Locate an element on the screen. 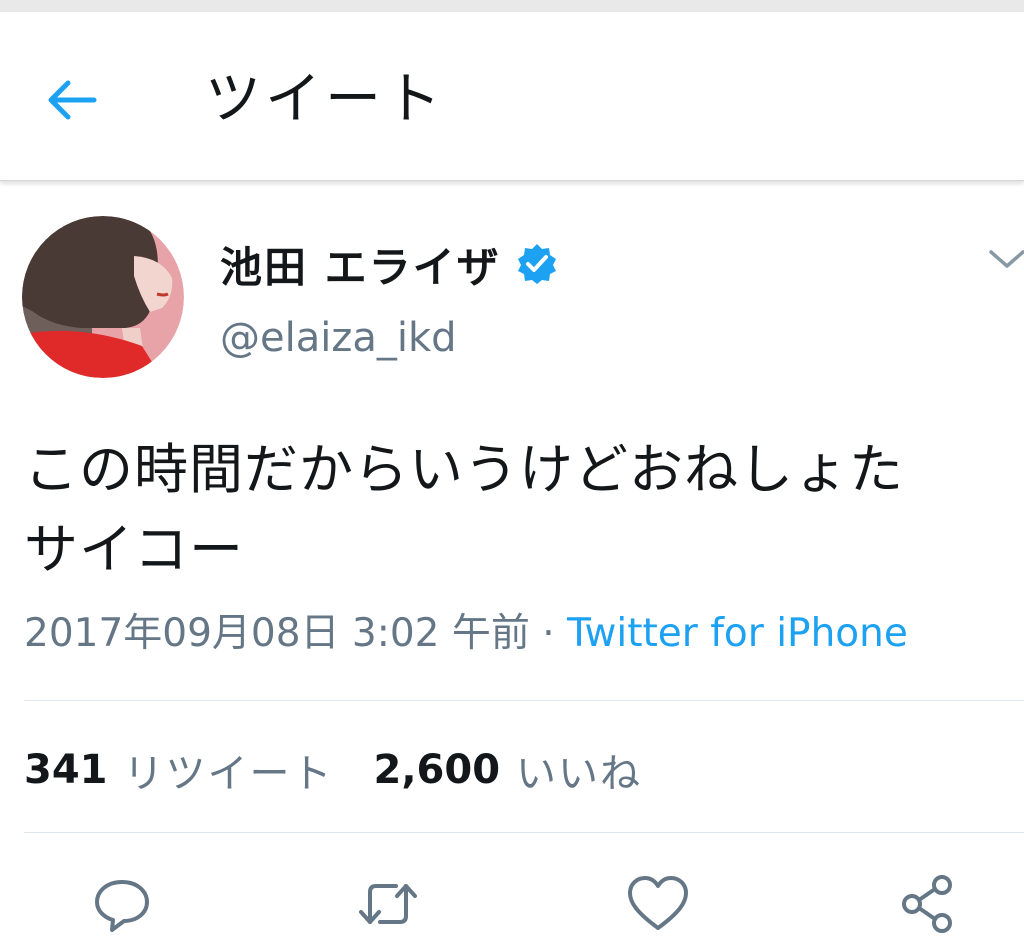 This screenshot has height=940, width=1024. chevron-down-icon is located at coordinates (1006, 259).